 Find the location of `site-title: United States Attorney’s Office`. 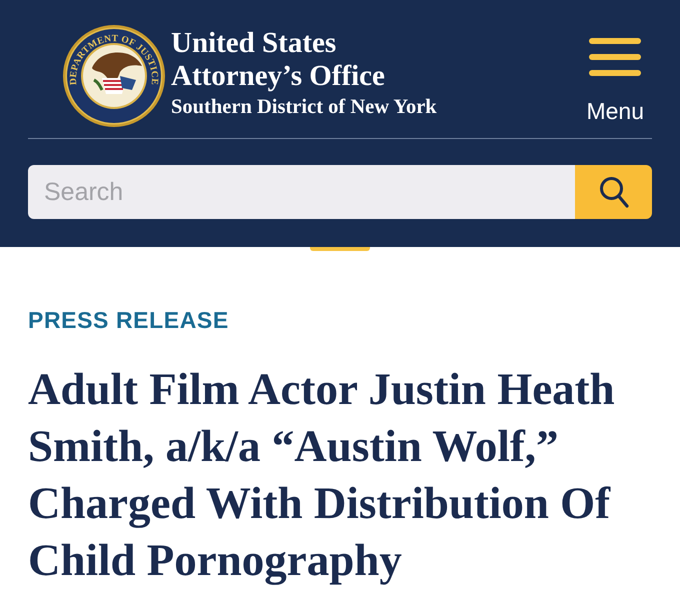

site-title: United States Attorney’s Office is located at coordinates (278, 60).